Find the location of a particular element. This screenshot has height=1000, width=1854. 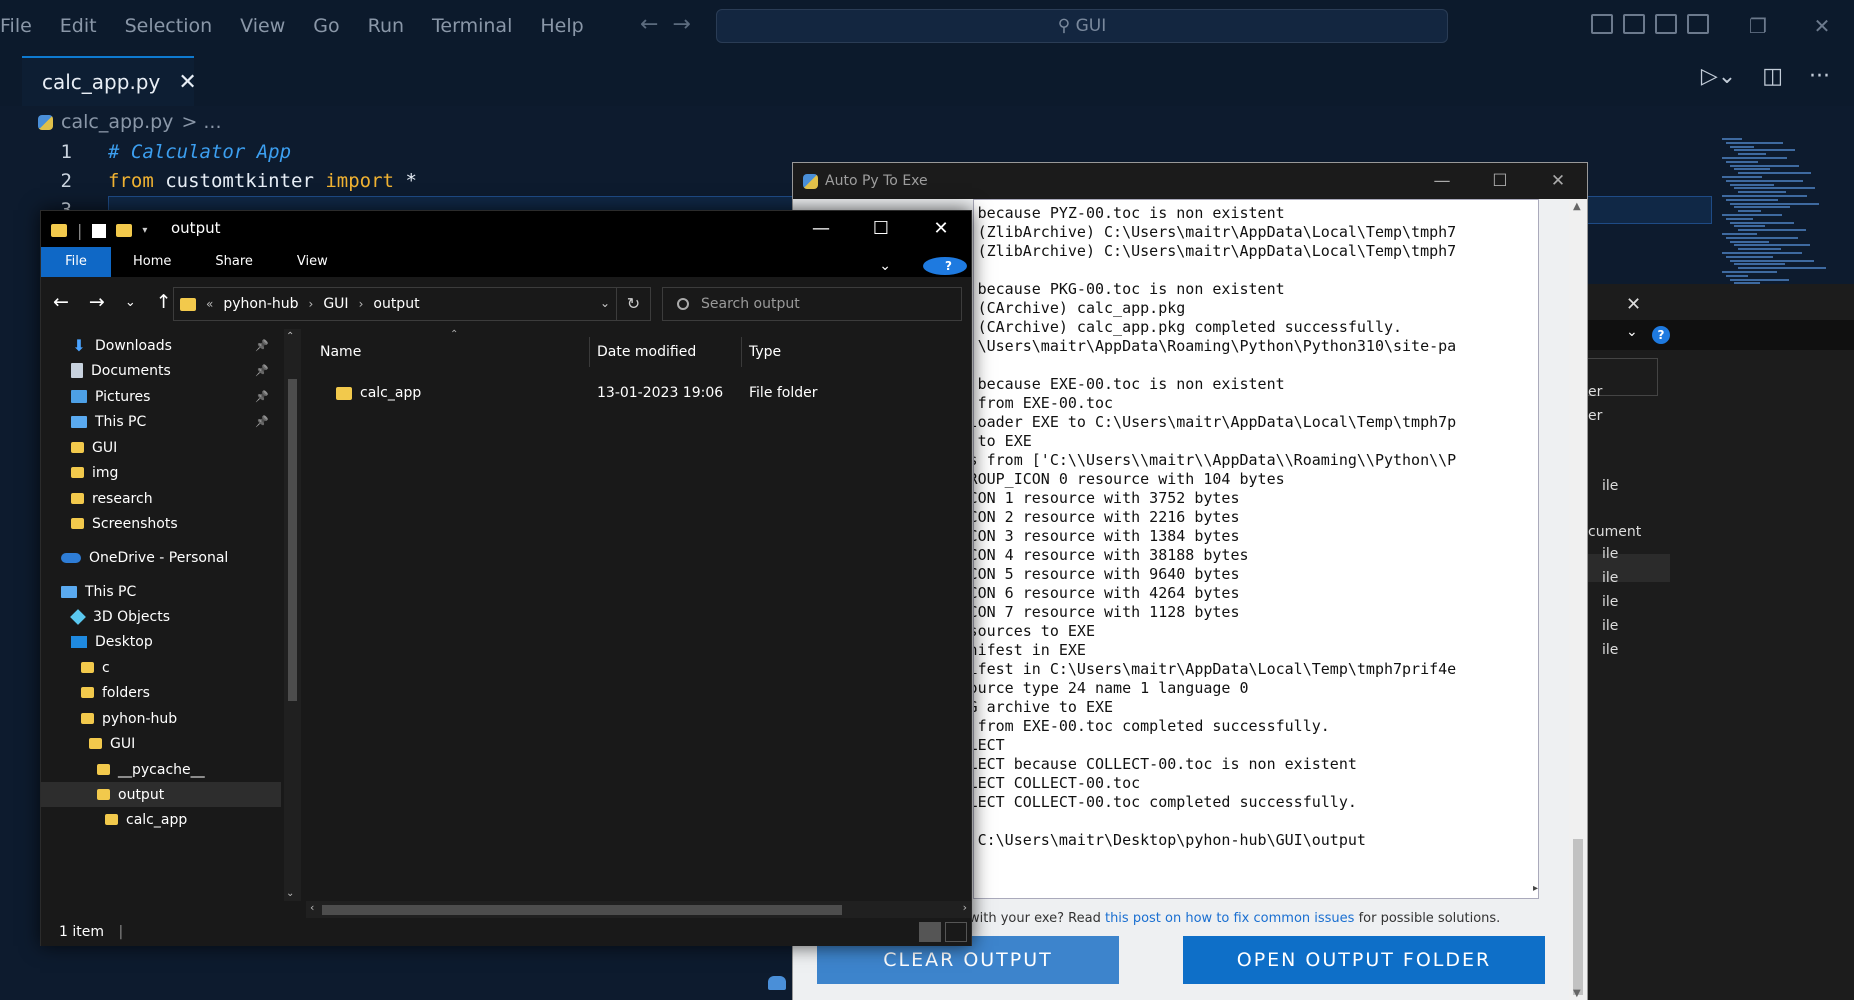

command-center: ⚲ GUI is located at coordinates (1082, 26).